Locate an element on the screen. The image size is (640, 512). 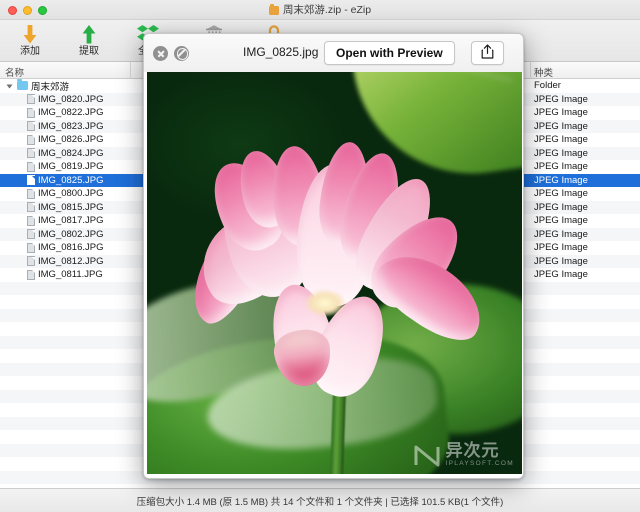
watermark: 异次元 IPLAYSOFT.COM is located at coordinates (463, 455).